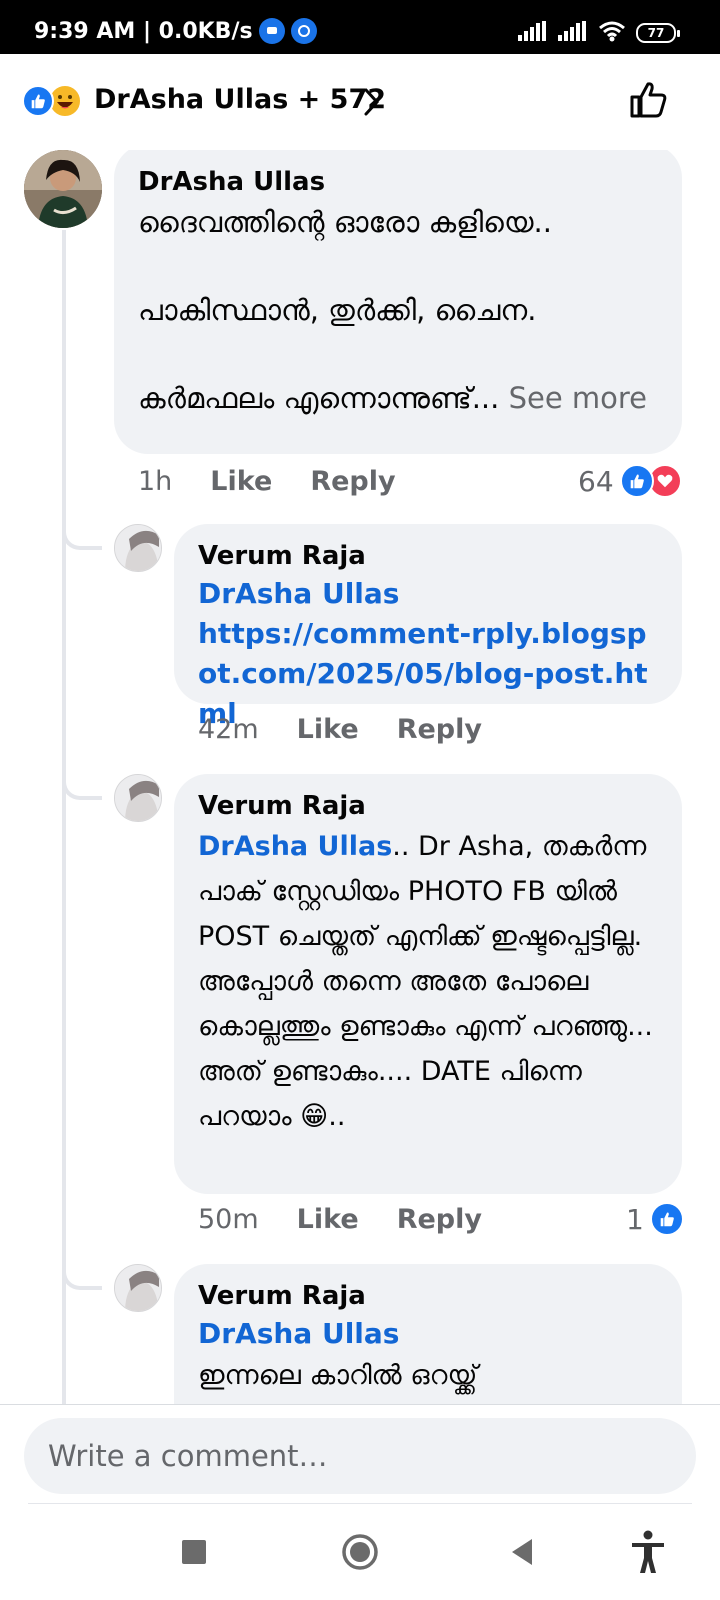 This screenshot has width=720, height=1600. I want to click on comment-input, so click(360, 1456).